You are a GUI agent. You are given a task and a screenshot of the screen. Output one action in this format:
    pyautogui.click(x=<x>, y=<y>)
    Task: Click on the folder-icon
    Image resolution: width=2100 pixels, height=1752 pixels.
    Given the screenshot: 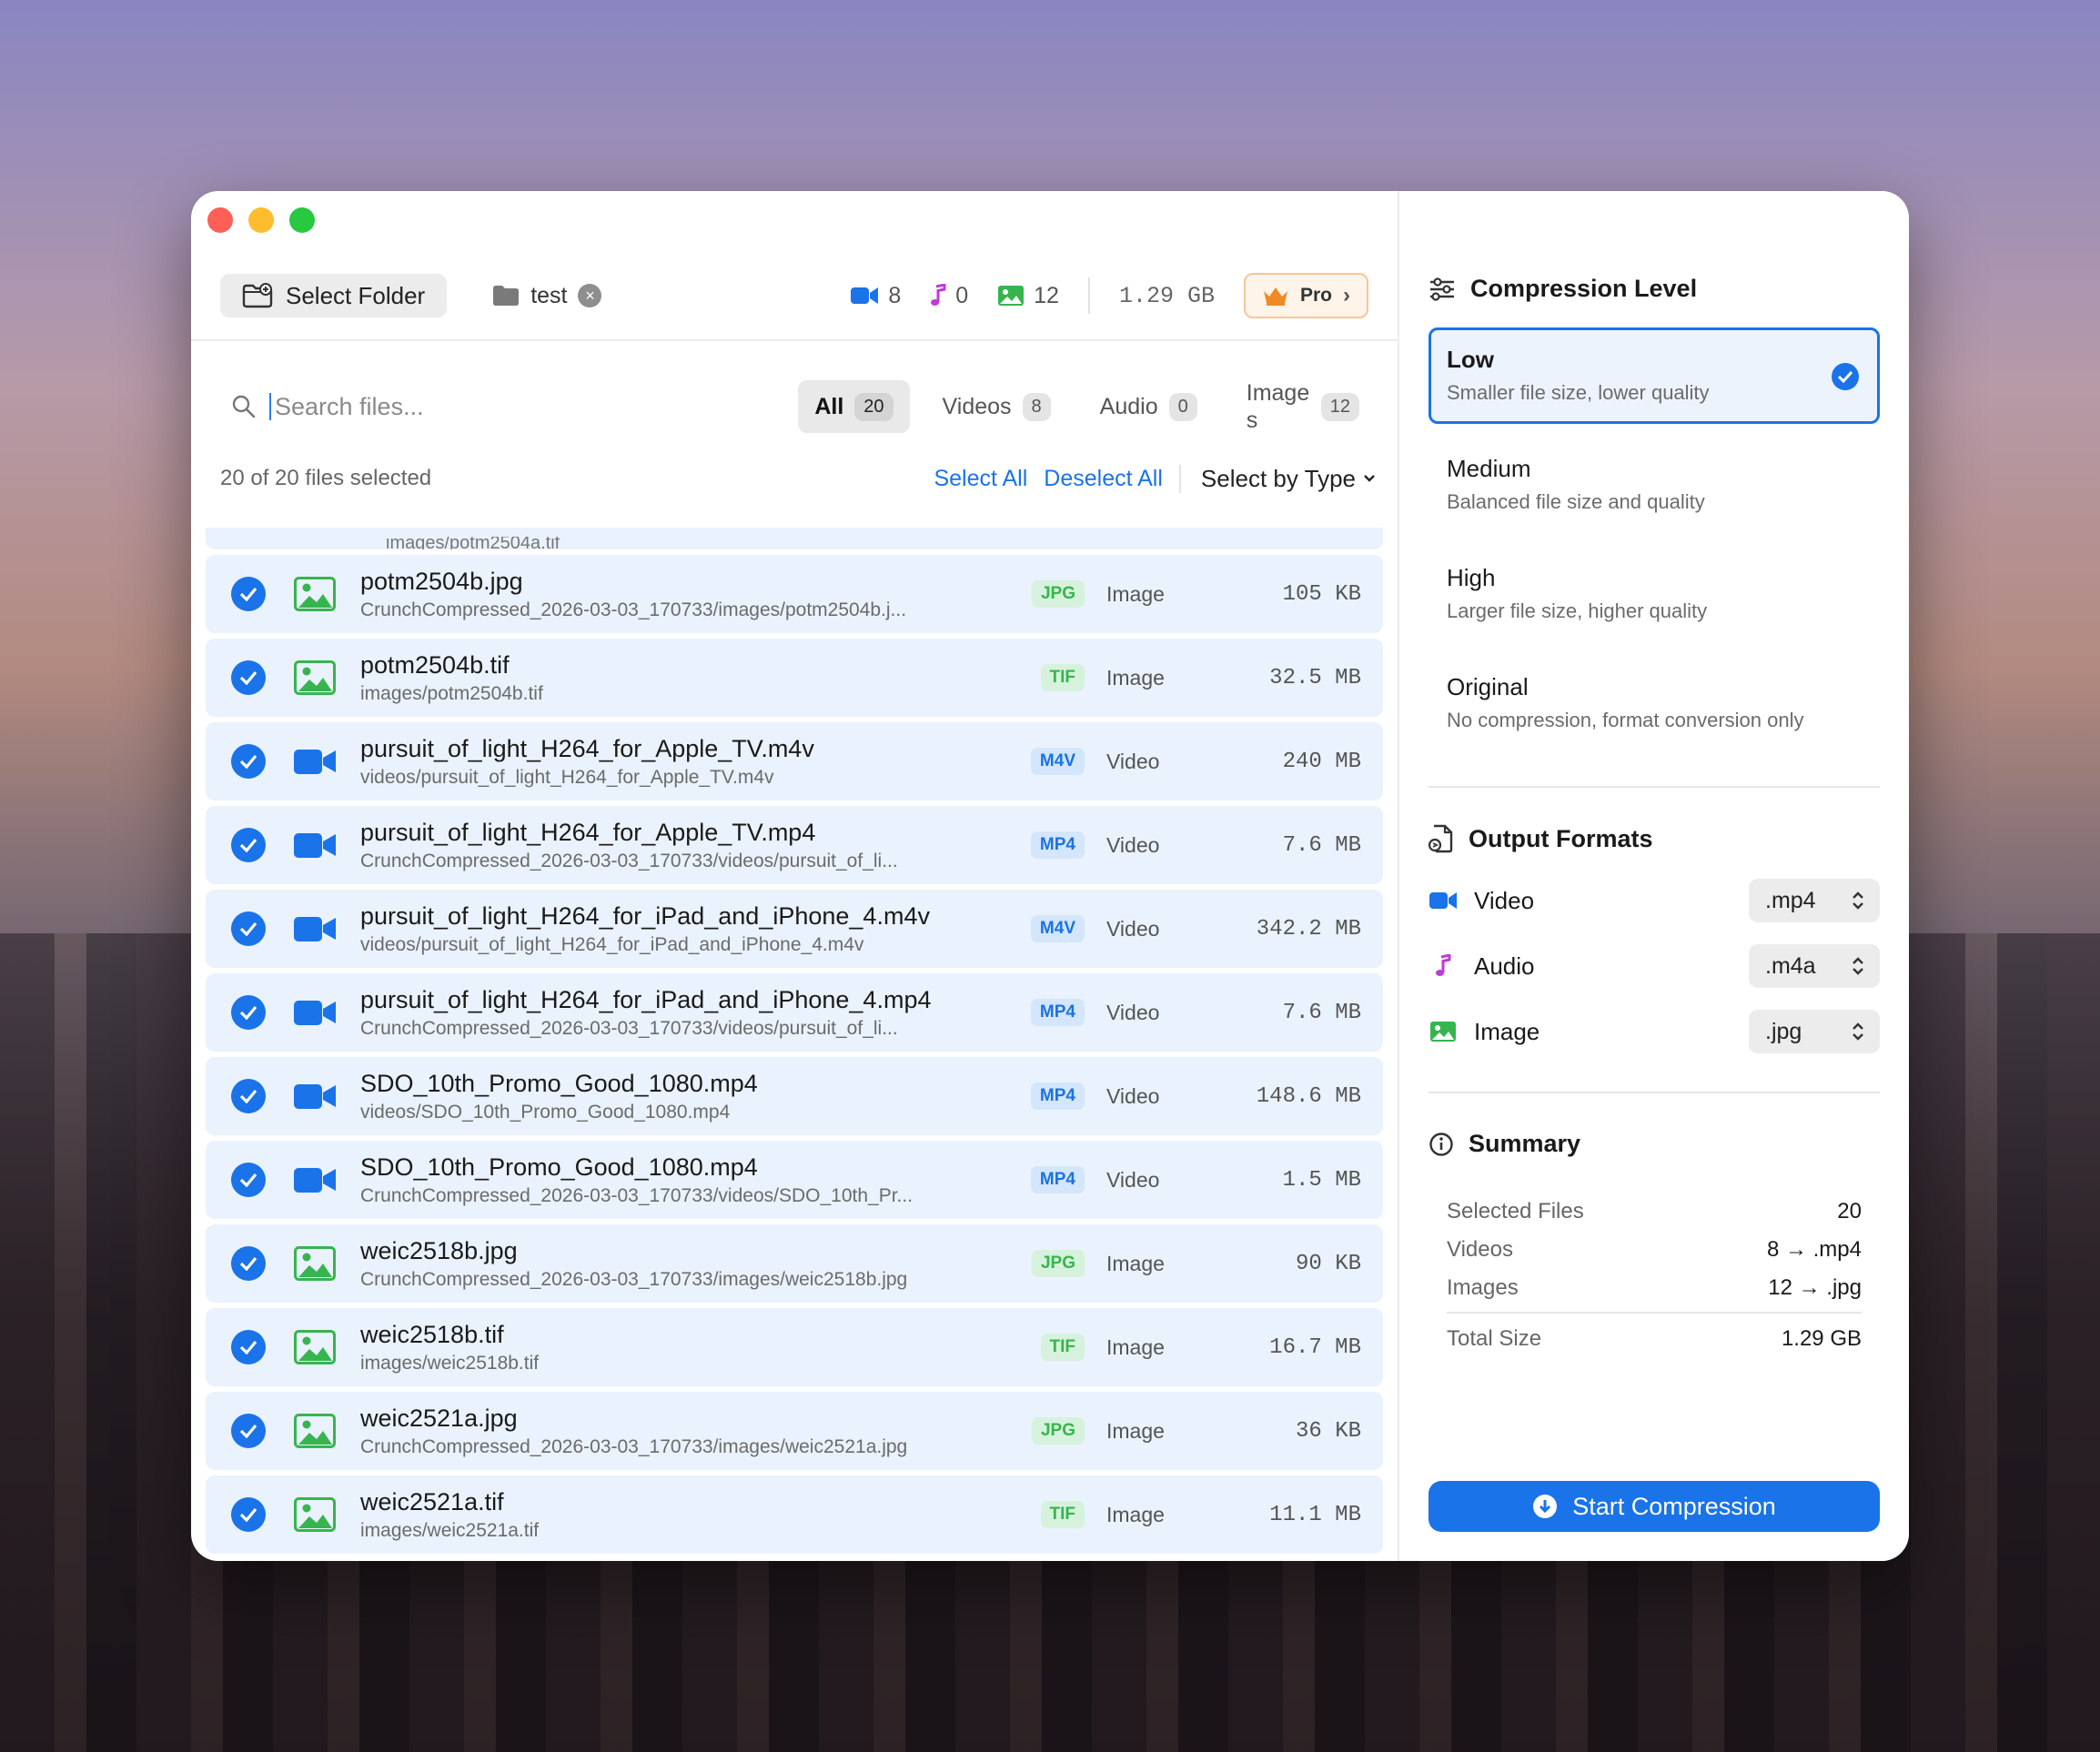 What is the action you would take?
    pyautogui.click(x=506, y=296)
    